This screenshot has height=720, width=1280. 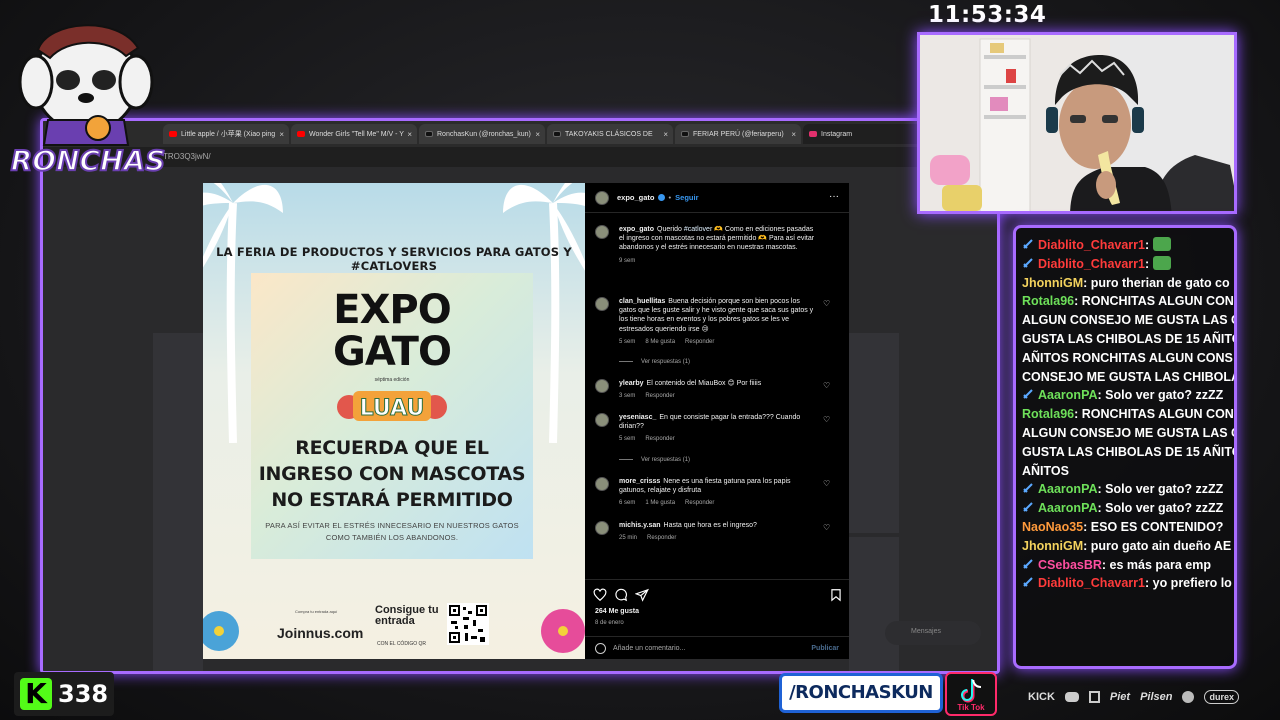 I want to click on sponsor-pilsen: Pilsen, so click(x=1156, y=697).